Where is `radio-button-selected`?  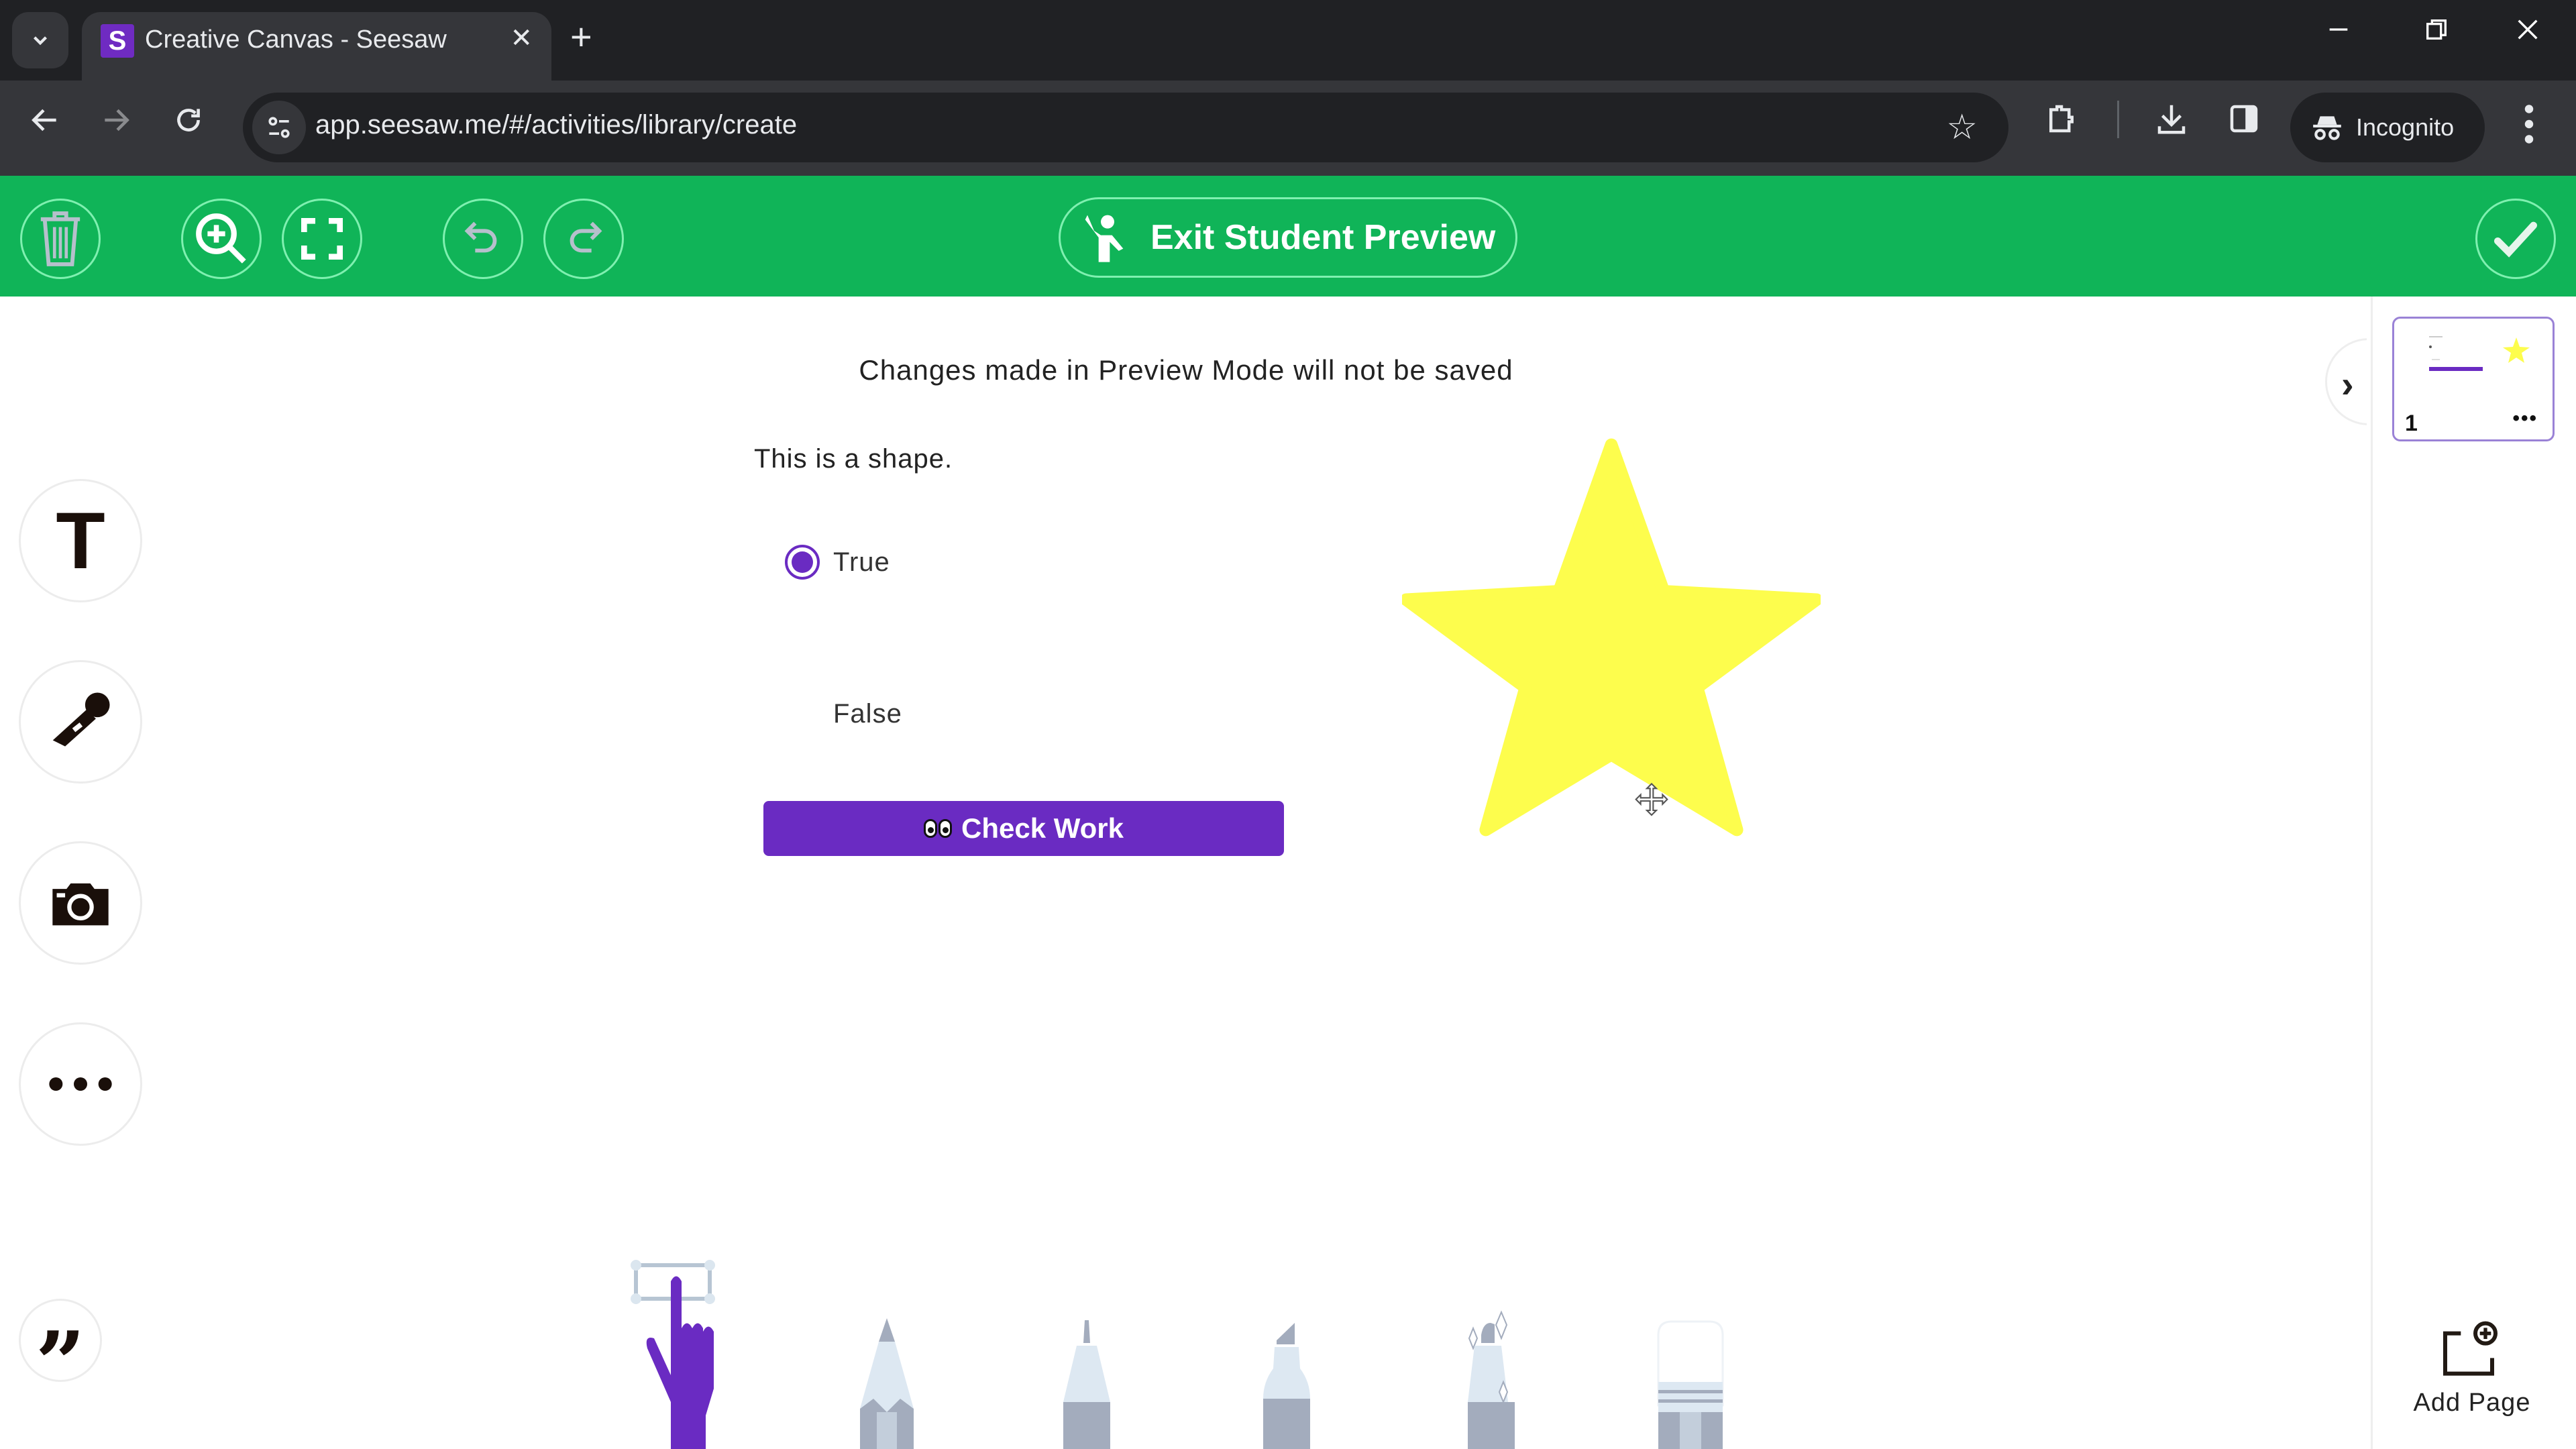
radio-button-selected is located at coordinates (802, 562).